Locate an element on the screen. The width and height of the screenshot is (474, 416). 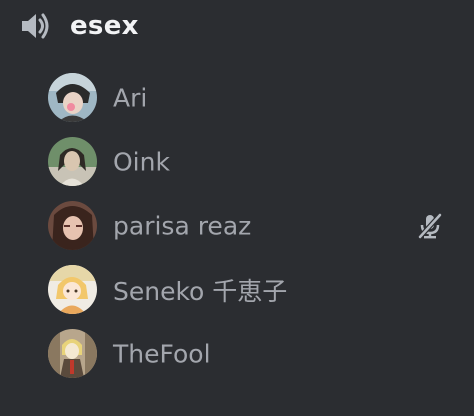
speaker-icon is located at coordinates (35, 26).